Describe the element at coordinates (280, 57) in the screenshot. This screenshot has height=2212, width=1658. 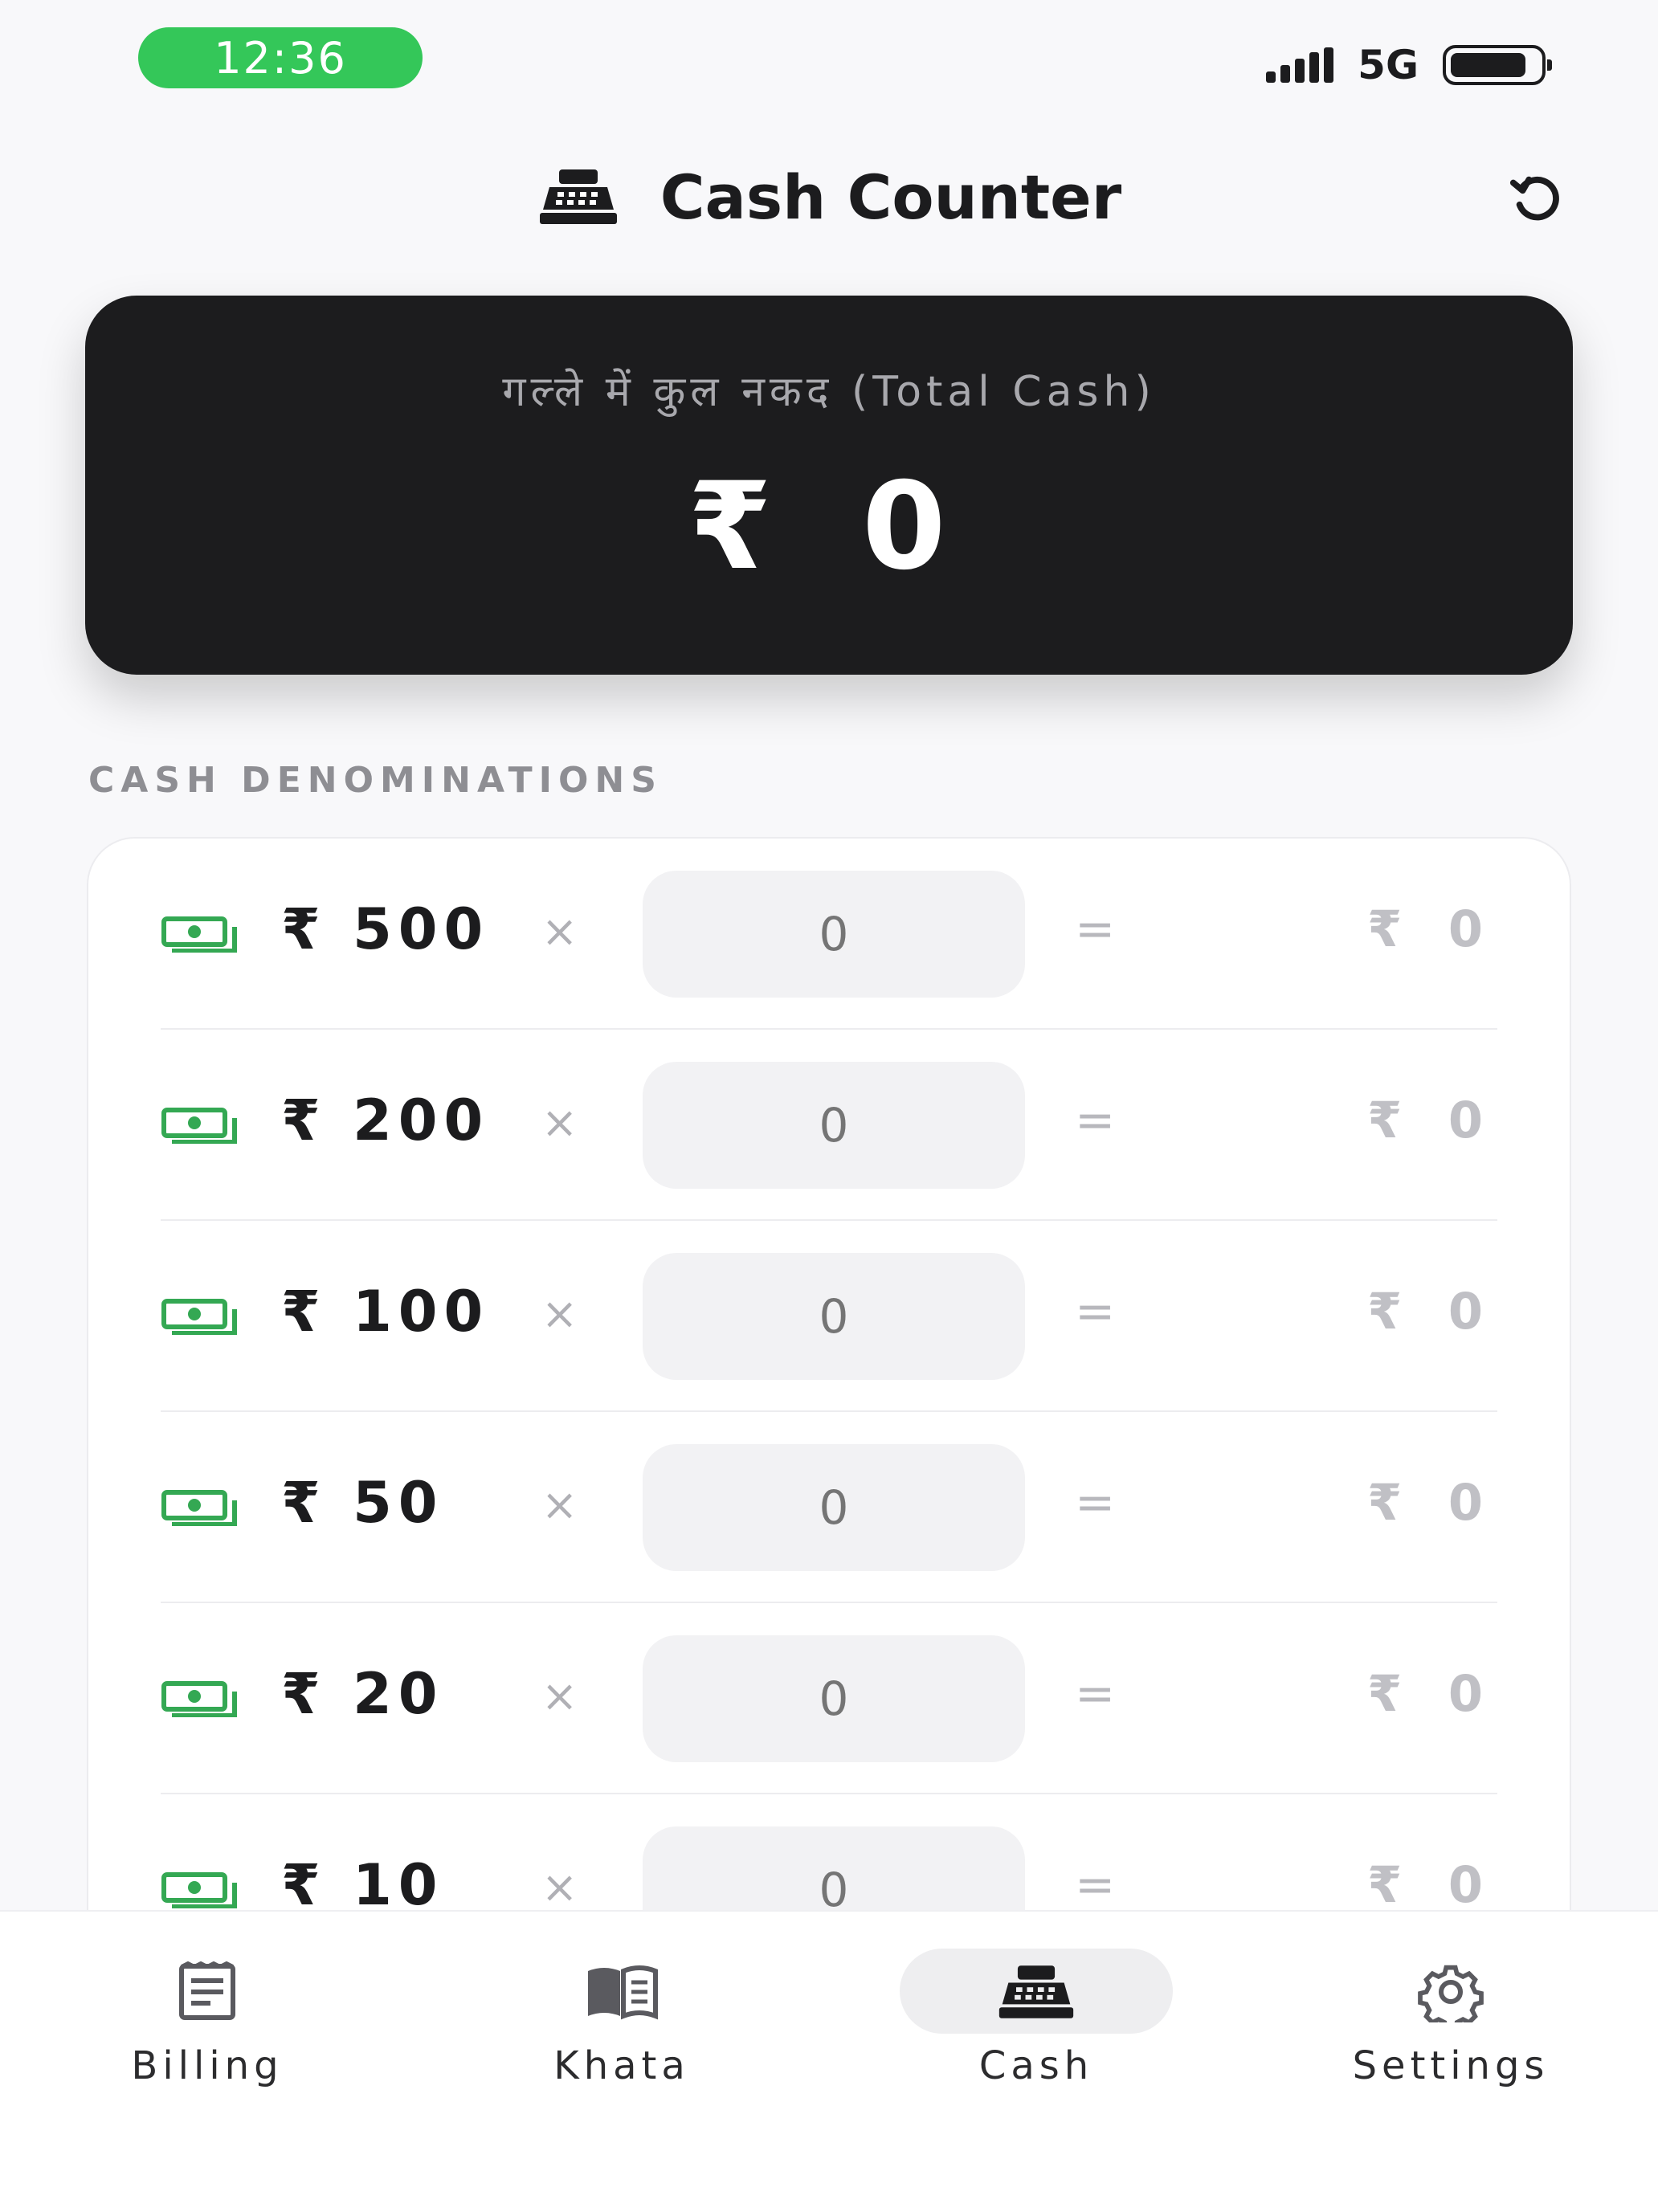
I see `status-time: 12:36` at that location.